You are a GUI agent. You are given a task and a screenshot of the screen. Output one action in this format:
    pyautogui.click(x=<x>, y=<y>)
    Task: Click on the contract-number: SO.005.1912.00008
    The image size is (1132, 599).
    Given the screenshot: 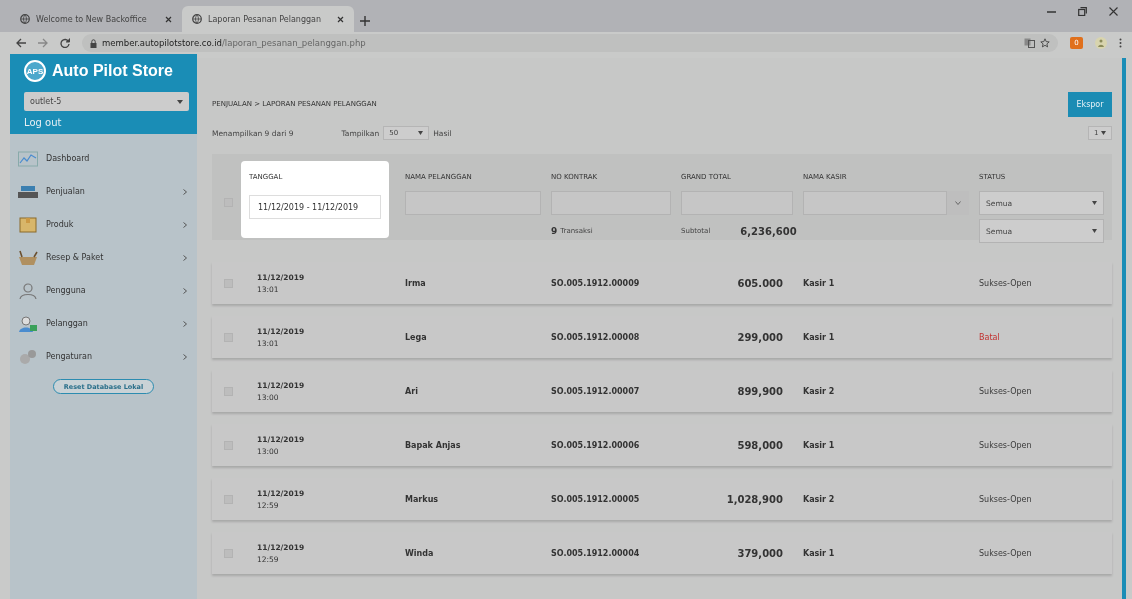 What is the action you would take?
    pyautogui.click(x=596, y=337)
    